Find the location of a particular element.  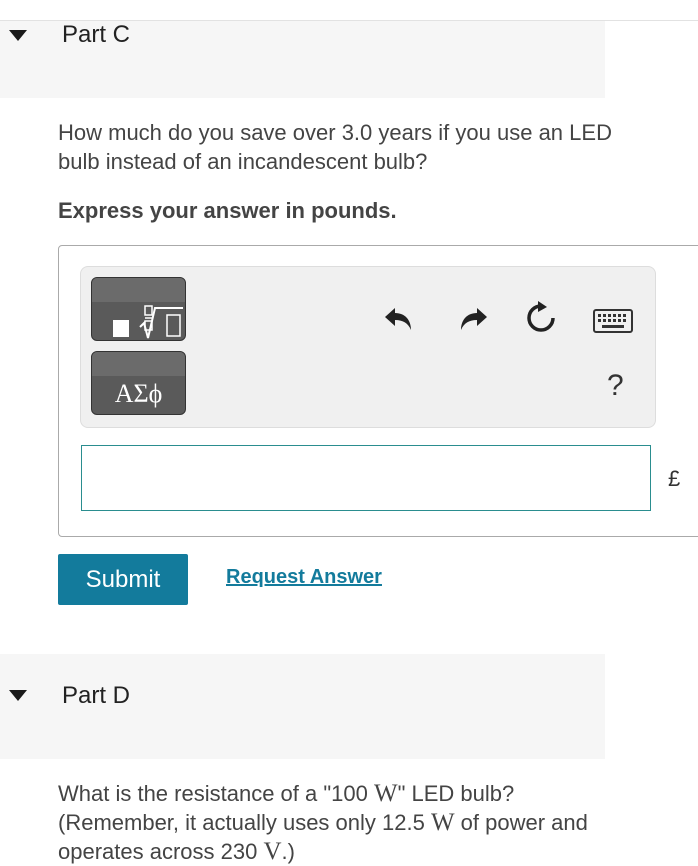

part-c-header: Part C is located at coordinates (302, 59).